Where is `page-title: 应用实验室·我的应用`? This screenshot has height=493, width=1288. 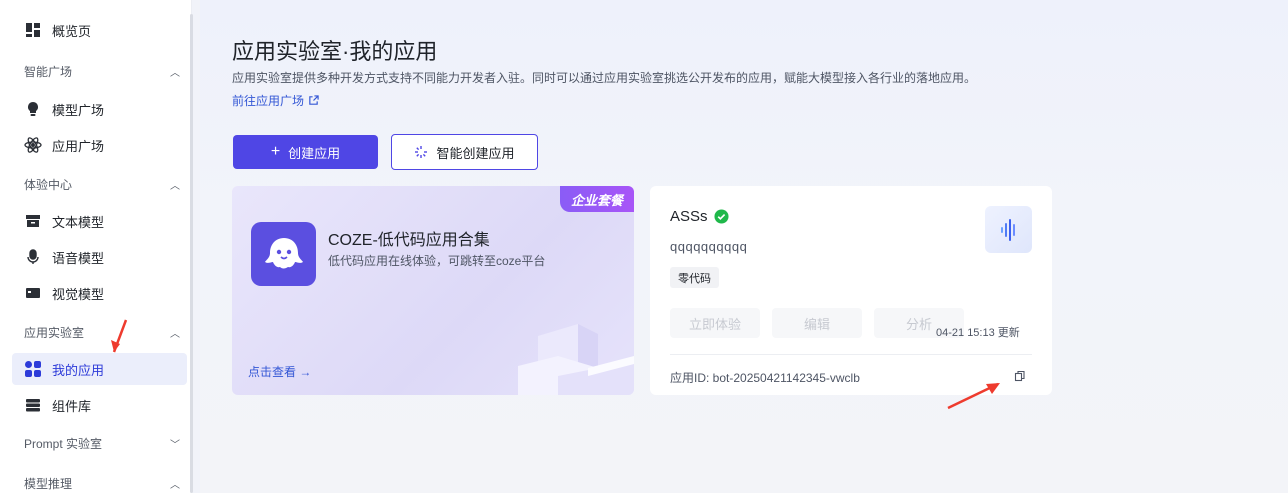 page-title: 应用实验室·我的应用 is located at coordinates (335, 51).